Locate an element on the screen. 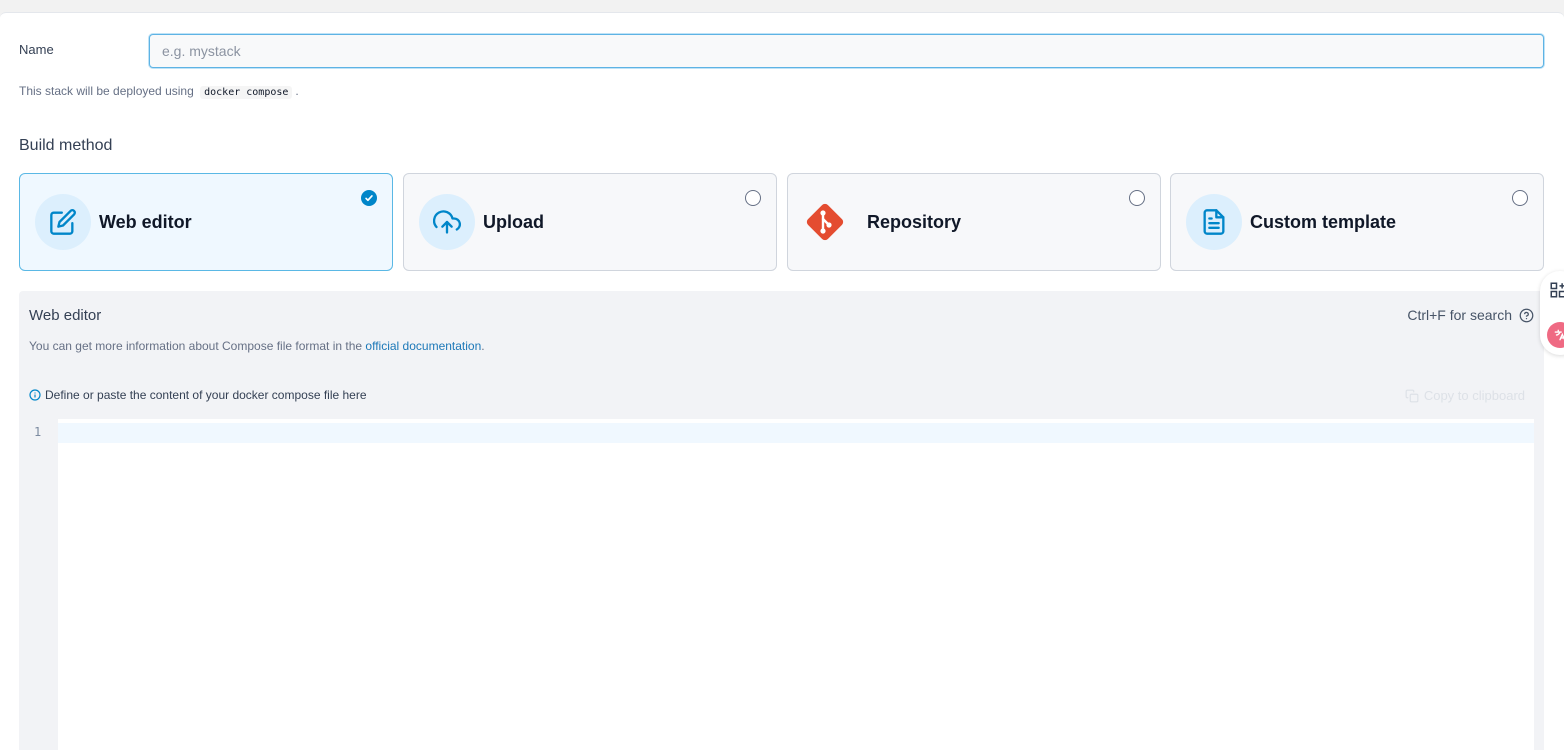  copy-icon is located at coordinates (1412, 395).